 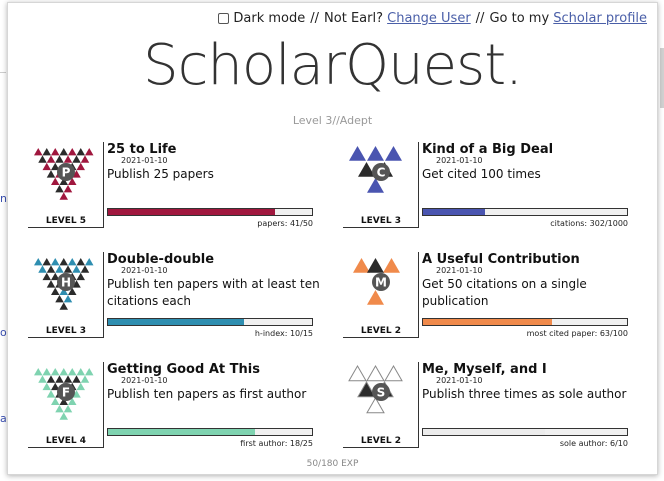 What do you see at coordinates (3, 72) in the screenshot?
I see `background-divider` at bounding box center [3, 72].